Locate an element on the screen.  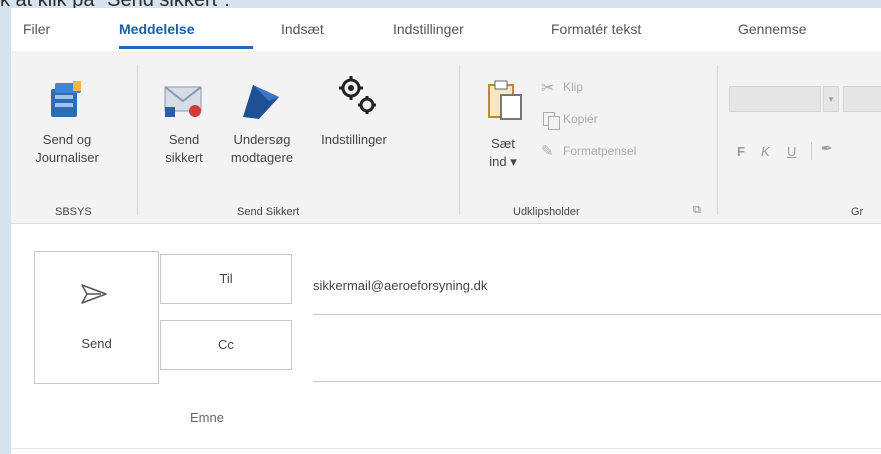
subject-label: Emne is located at coordinates (207, 417).